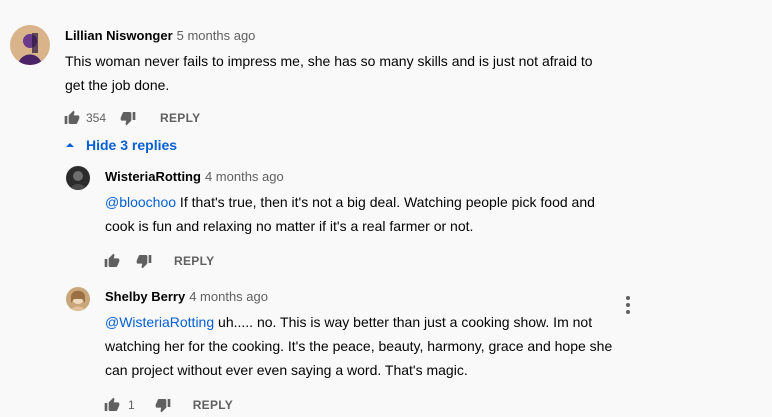  I want to click on reply-actions: 1 REPLY, so click(168, 405).